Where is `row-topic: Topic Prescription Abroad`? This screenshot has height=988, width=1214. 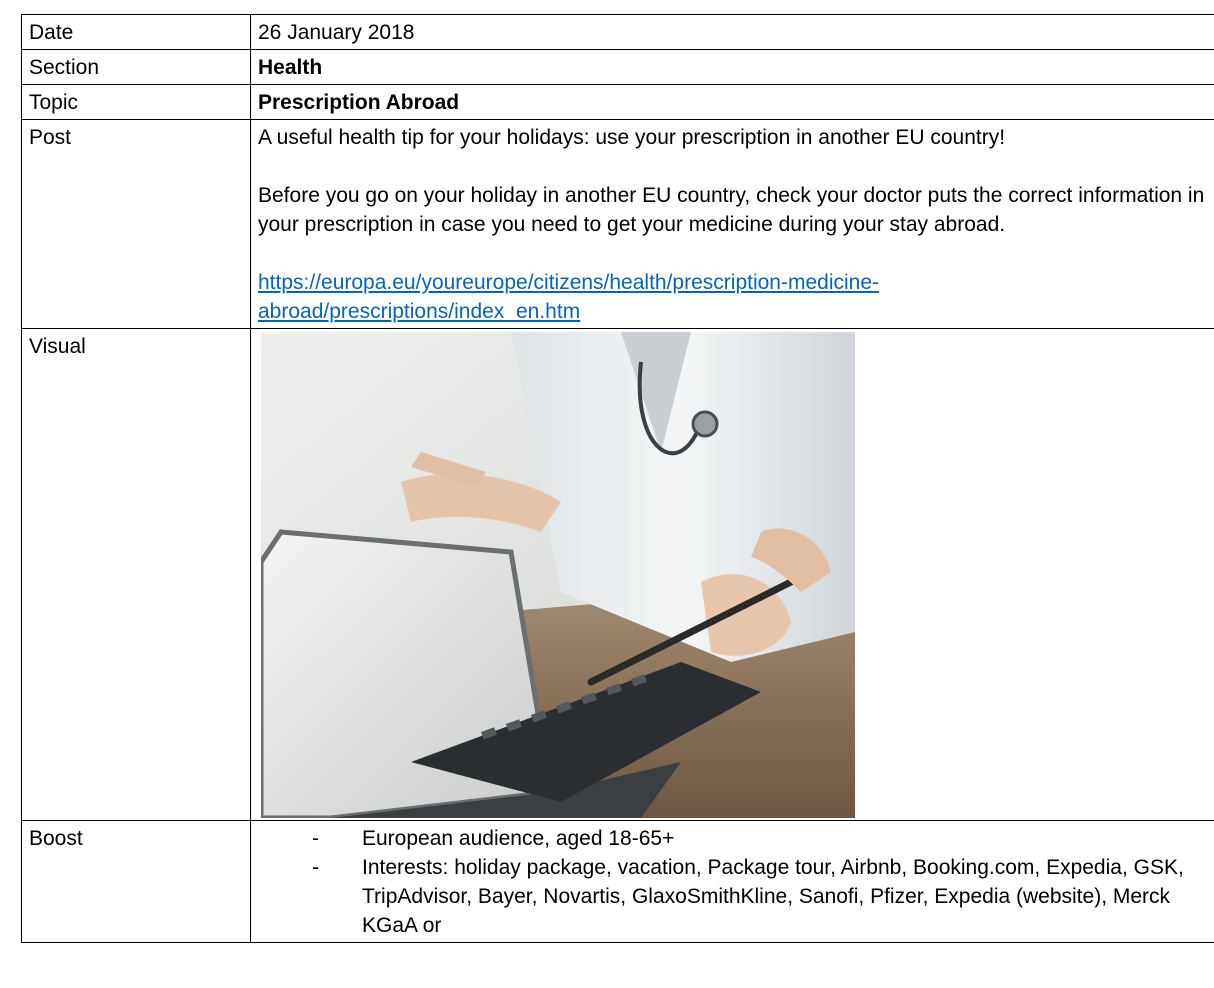
row-topic: Topic Prescription Abroad is located at coordinates (617, 102).